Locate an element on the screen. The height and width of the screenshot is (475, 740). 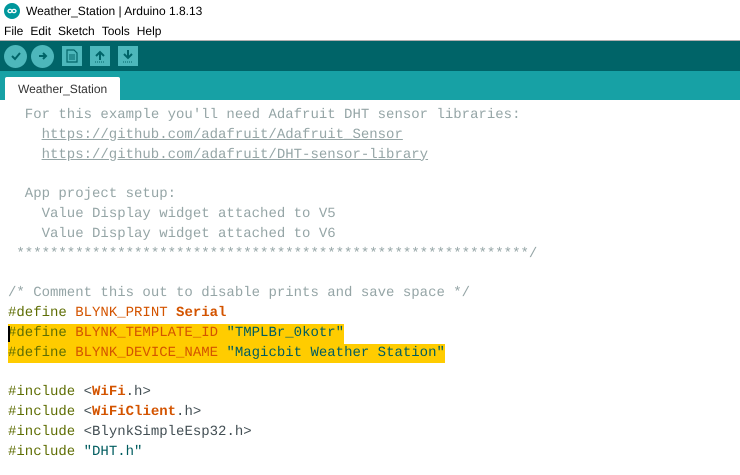
code-line: #define BLYNK_PRINT Serial is located at coordinates (117, 313).